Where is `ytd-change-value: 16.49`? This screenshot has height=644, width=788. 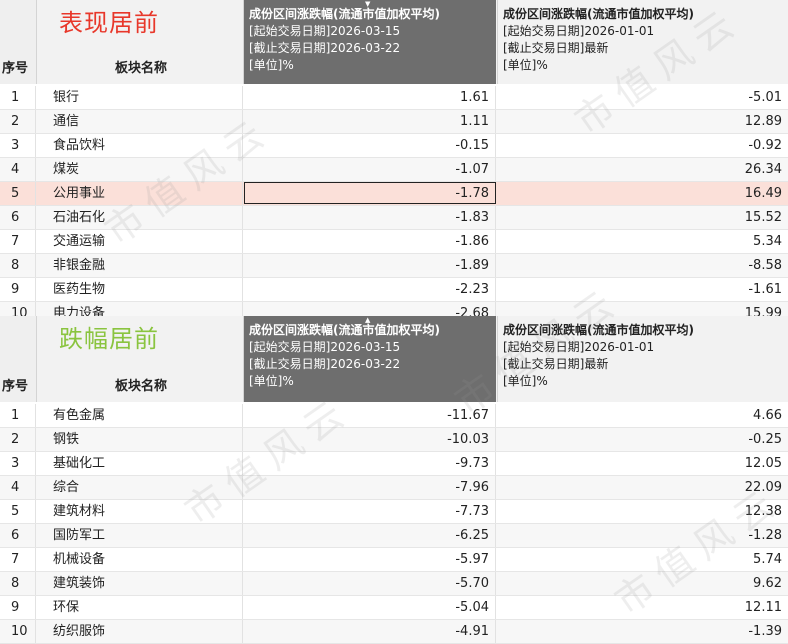
ytd-change-value: 16.49 is located at coordinates (642, 193).